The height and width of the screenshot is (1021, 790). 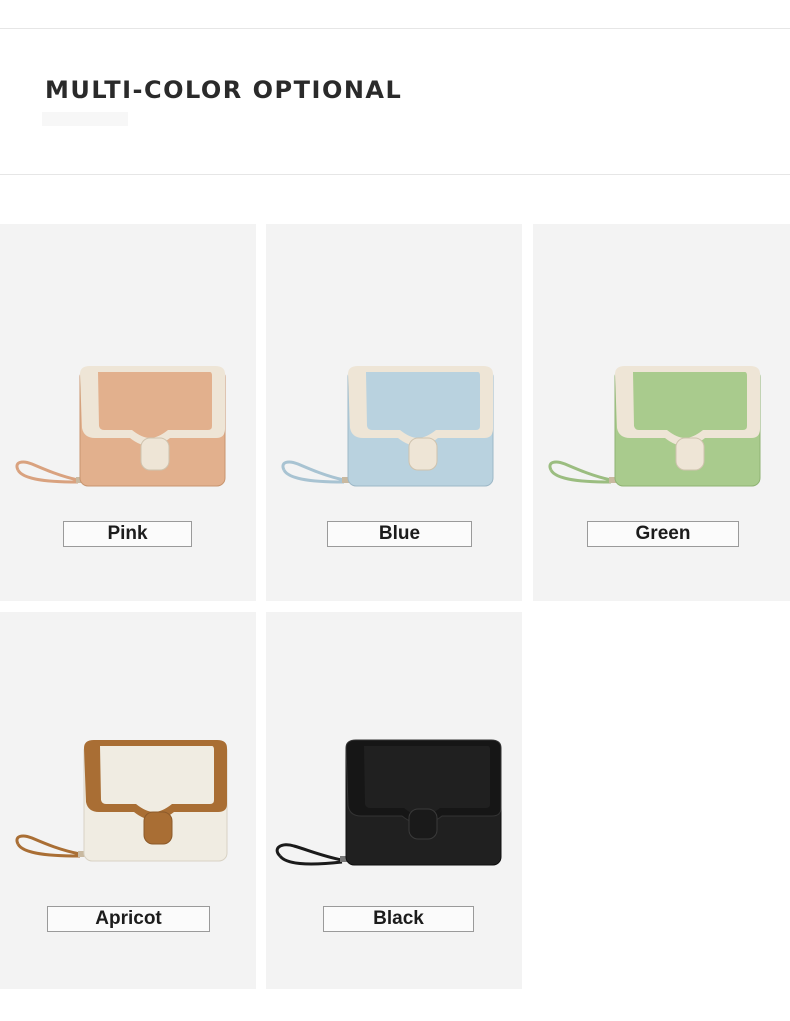 I want to click on color-label-black: Black, so click(x=398, y=919).